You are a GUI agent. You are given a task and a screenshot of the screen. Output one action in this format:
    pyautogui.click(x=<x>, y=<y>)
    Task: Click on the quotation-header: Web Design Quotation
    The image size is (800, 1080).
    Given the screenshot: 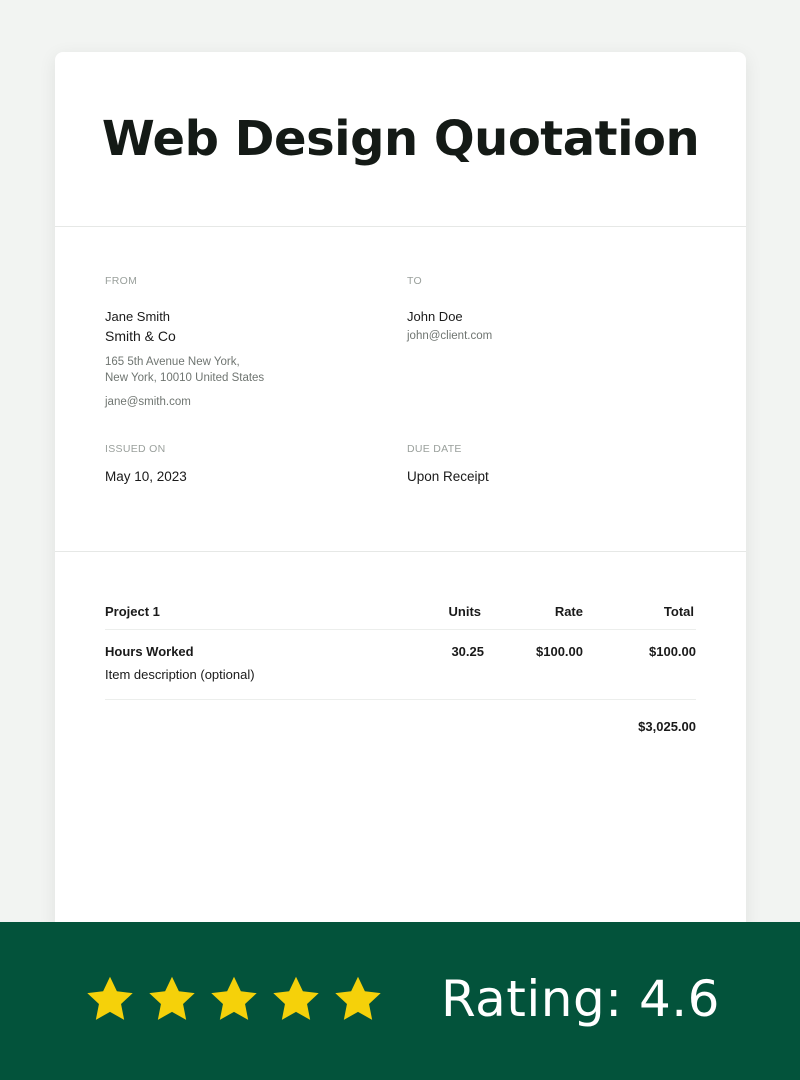 What is the action you would take?
    pyautogui.click(x=400, y=139)
    